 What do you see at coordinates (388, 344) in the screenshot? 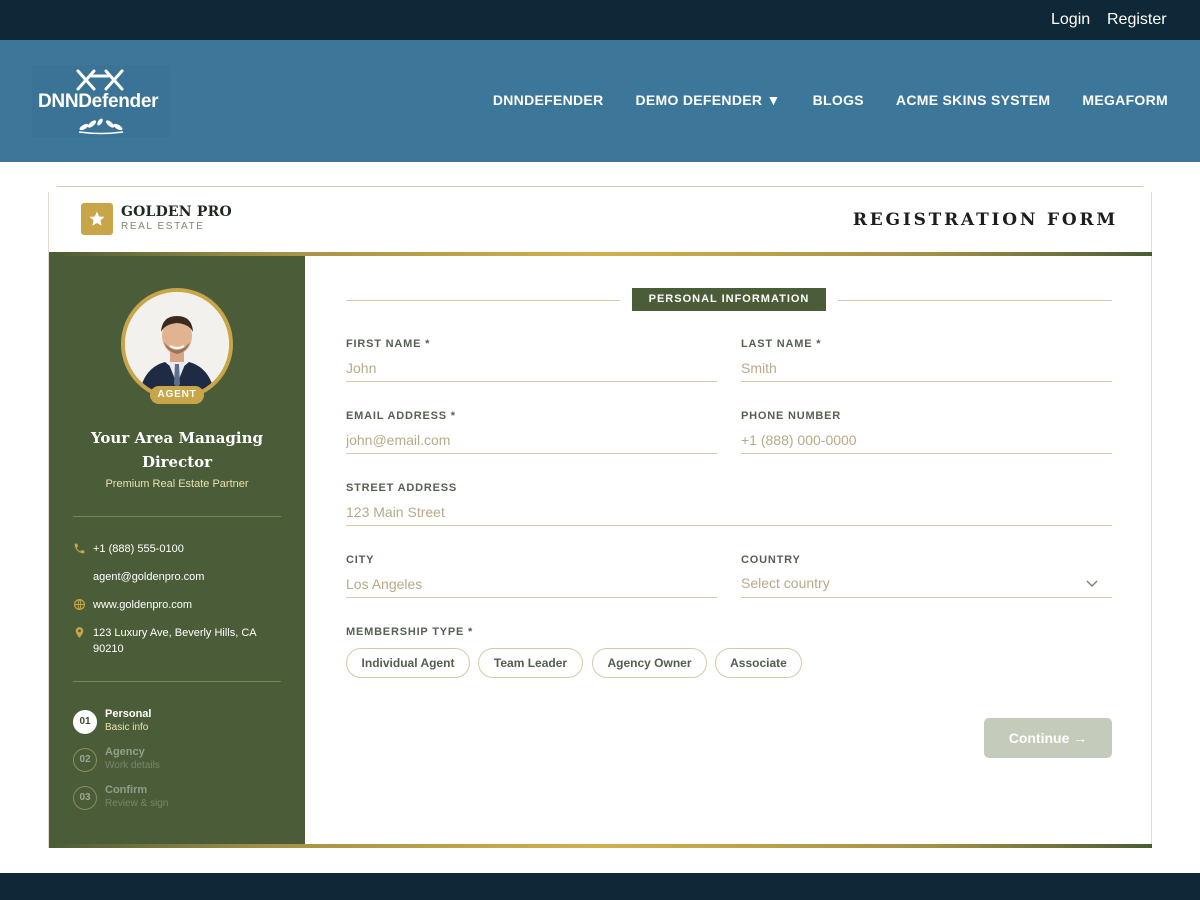
I see `first-name-label: FIRST NAME *` at bounding box center [388, 344].